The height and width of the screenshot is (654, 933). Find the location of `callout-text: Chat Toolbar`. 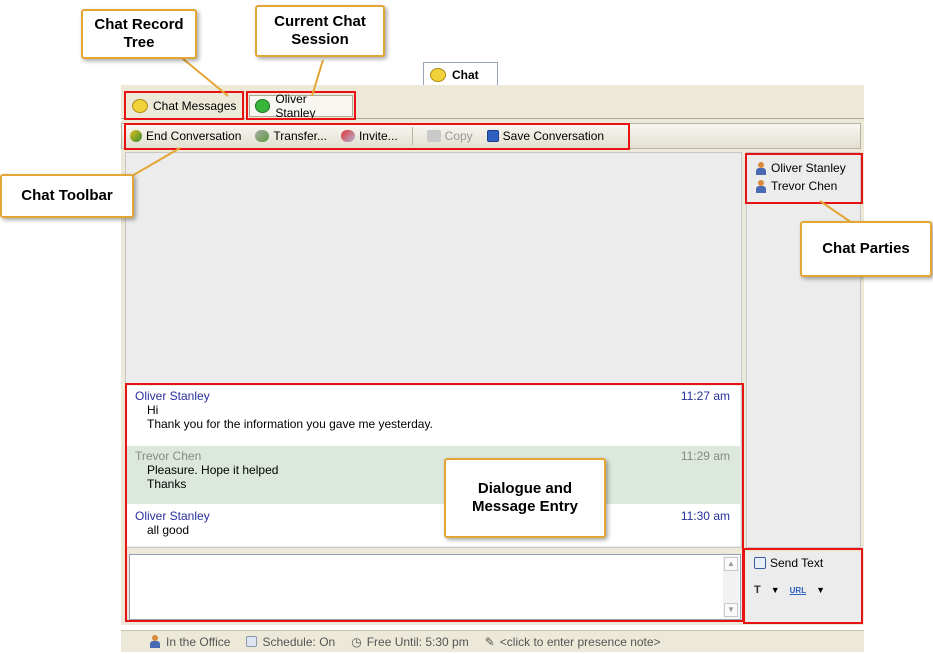

callout-text: Chat Toolbar is located at coordinates (67, 195).